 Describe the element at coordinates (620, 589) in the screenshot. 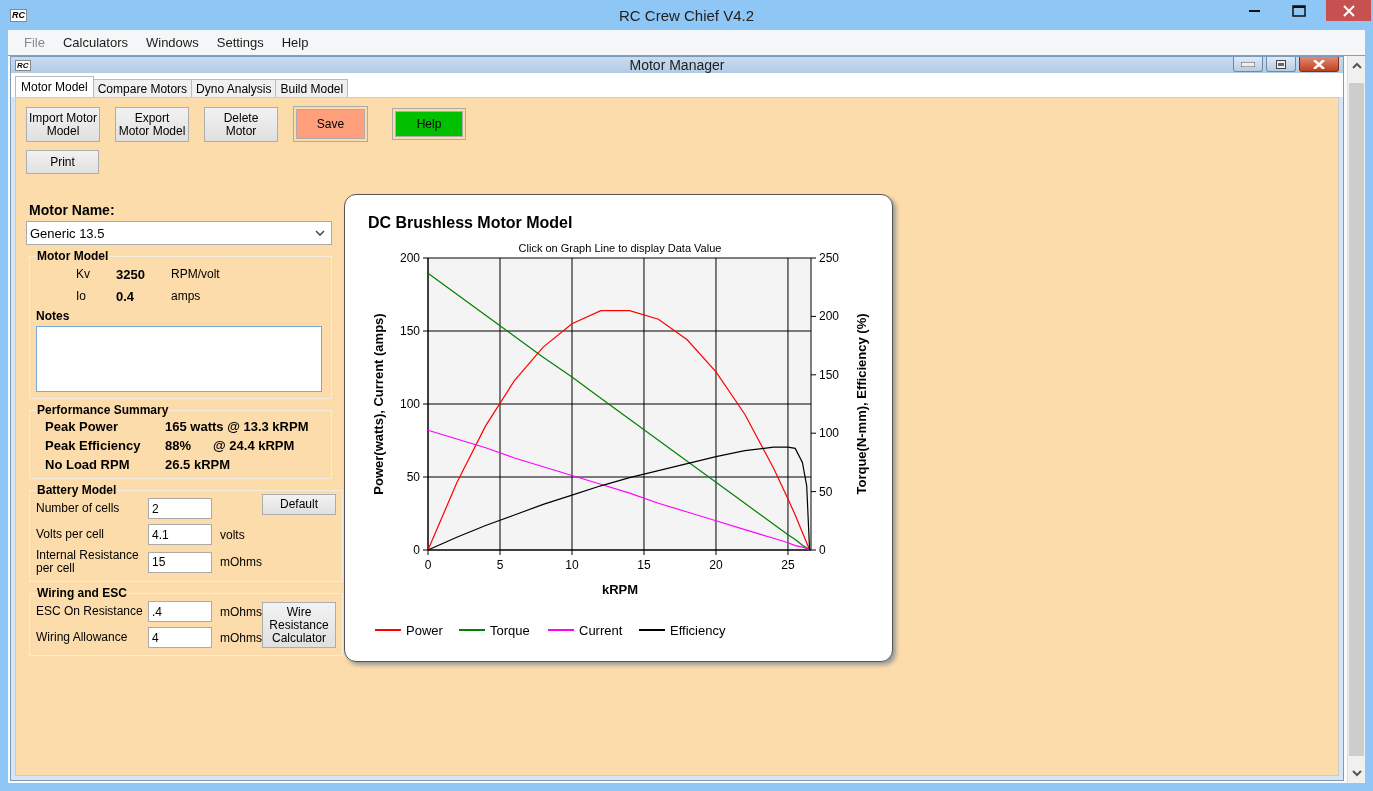

I see `axis-title: kRPM` at that location.